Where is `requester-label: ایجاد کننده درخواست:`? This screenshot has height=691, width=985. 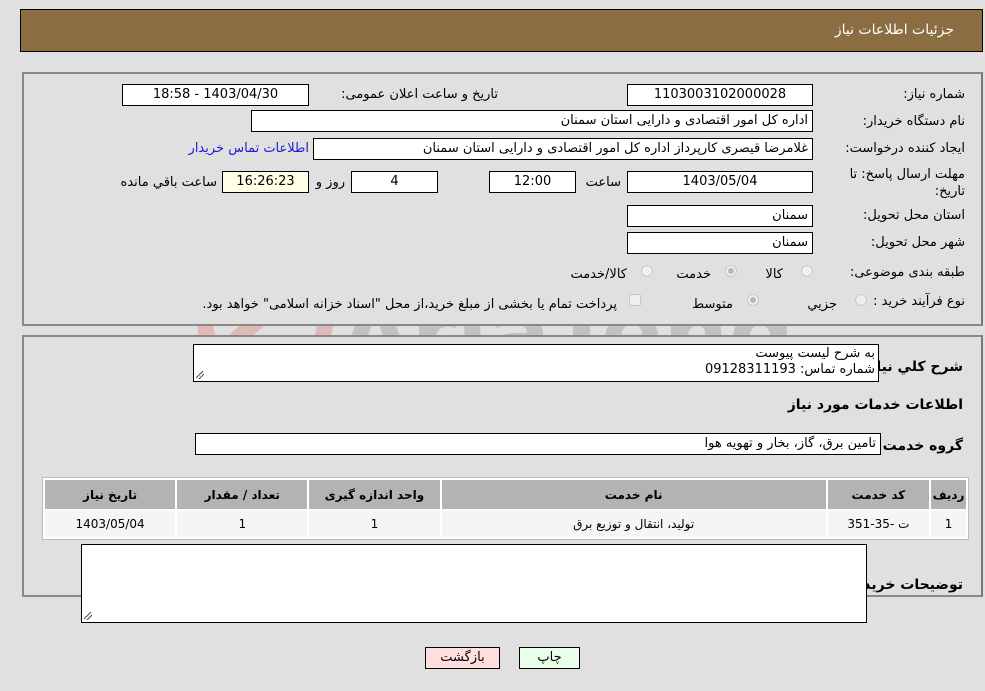 requester-label: ایجاد کننده درخواست: is located at coordinates (905, 148).